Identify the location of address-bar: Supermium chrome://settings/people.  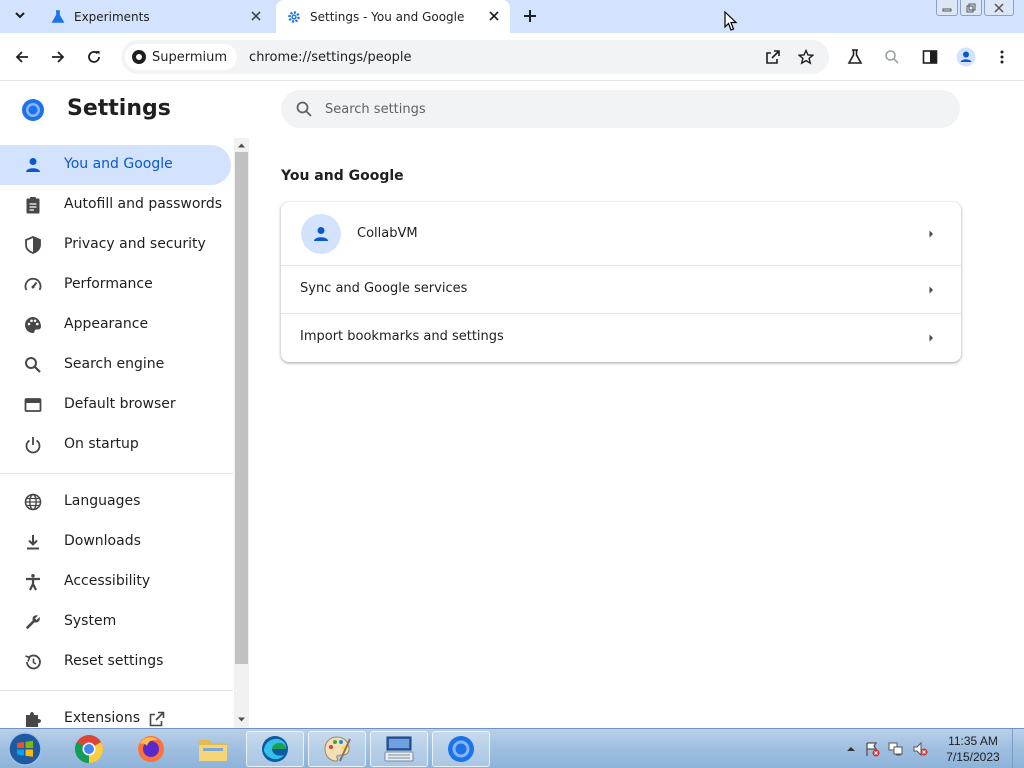
(475, 57).